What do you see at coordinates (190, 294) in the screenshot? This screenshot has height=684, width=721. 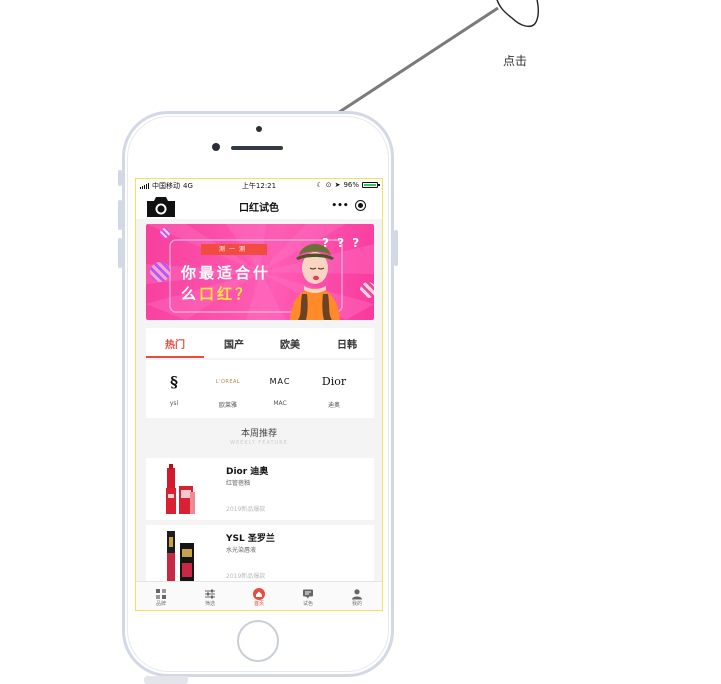 I see `banner-headline-2-prefix: 么` at bounding box center [190, 294].